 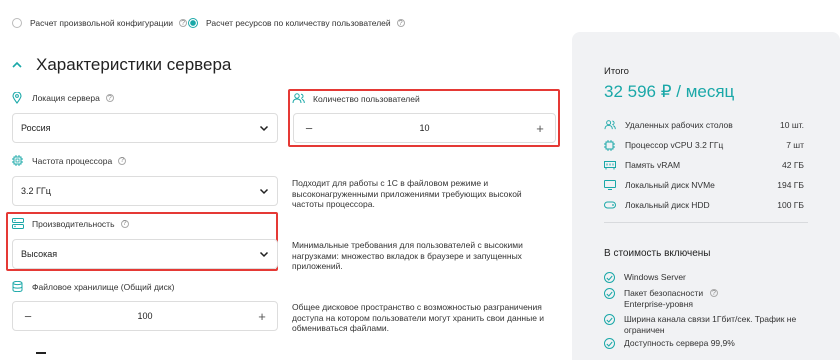 What do you see at coordinates (103, 286) in the screenshot?
I see `storage-label: Файловое хранилище (Общий диск)` at bounding box center [103, 286].